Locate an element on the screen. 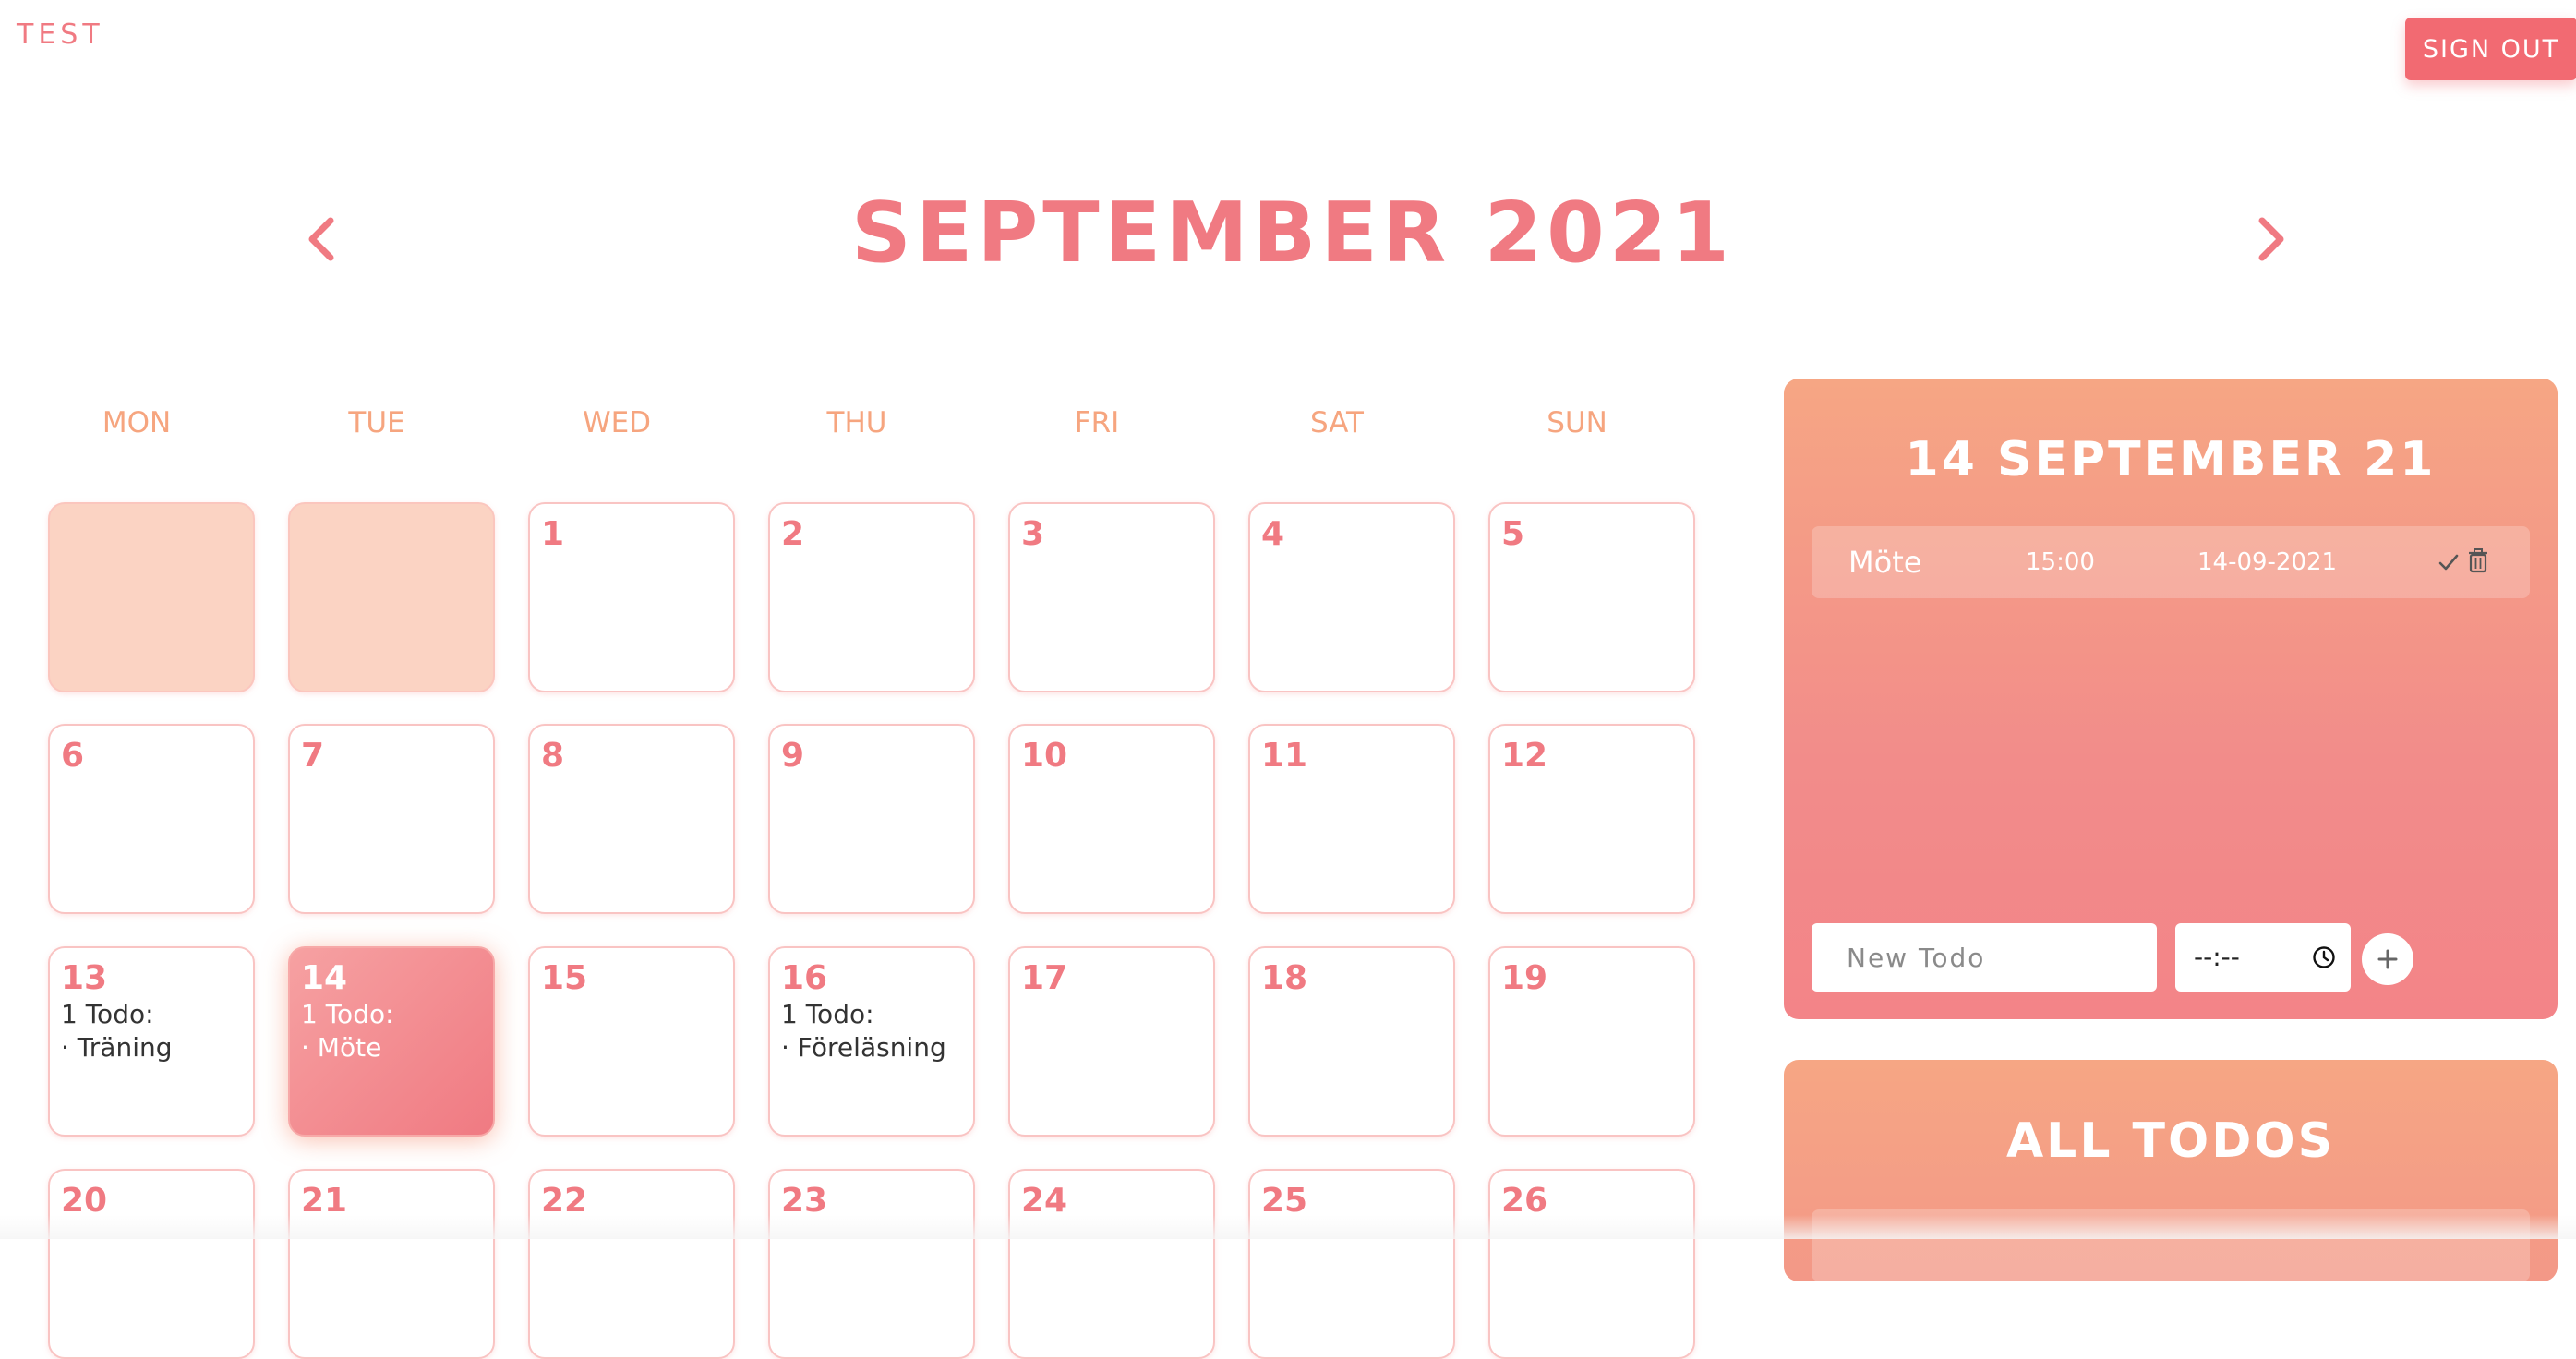  todo-item: Möte 15:00 14-09-2021 is located at coordinates (2171, 562).